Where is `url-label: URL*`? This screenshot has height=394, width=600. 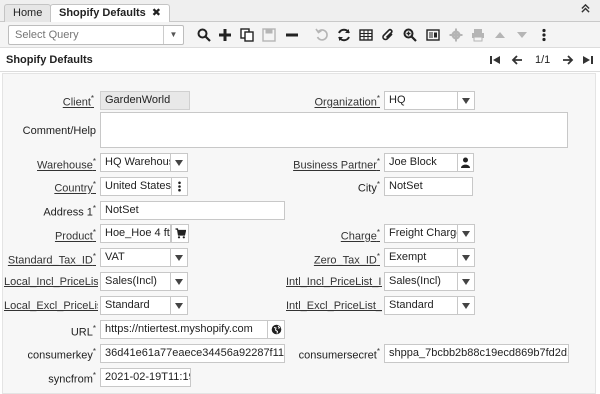
url-label: URL* is located at coordinates (83, 331).